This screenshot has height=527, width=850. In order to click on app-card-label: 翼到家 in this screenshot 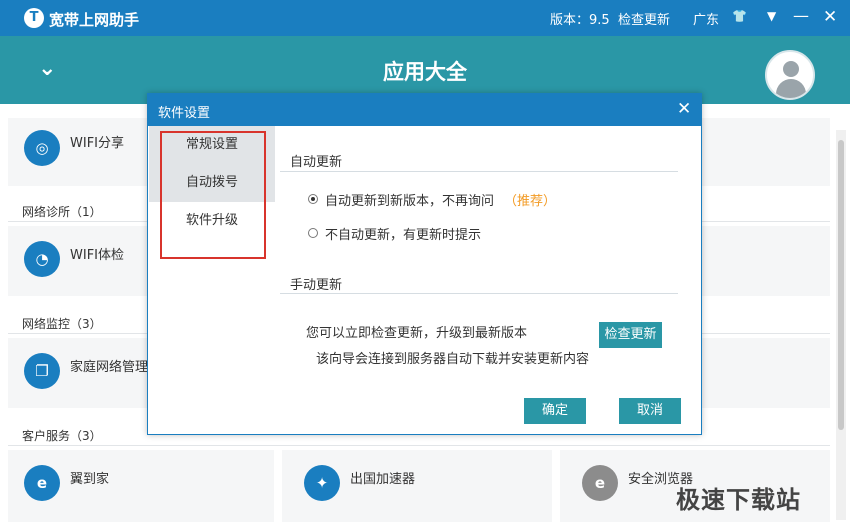, I will do `click(90, 479)`.